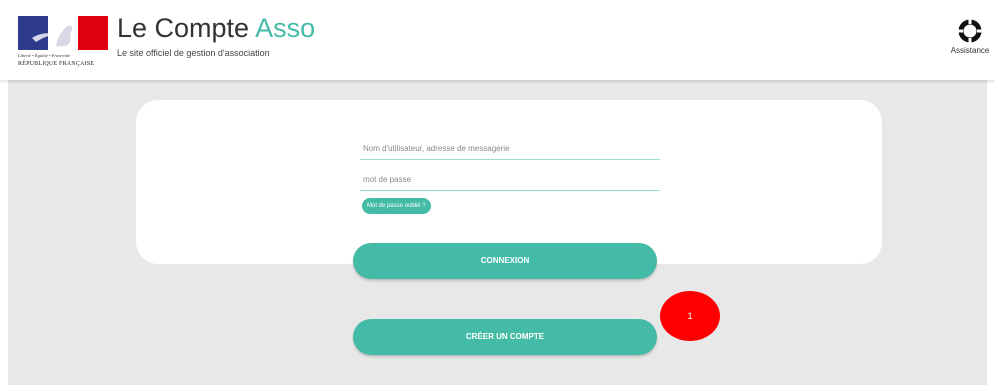  What do you see at coordinates (505, 337) in the screenshot?
I see `create-account-button: CRÉER UN COMPTE` at bounding box center [505, 337].